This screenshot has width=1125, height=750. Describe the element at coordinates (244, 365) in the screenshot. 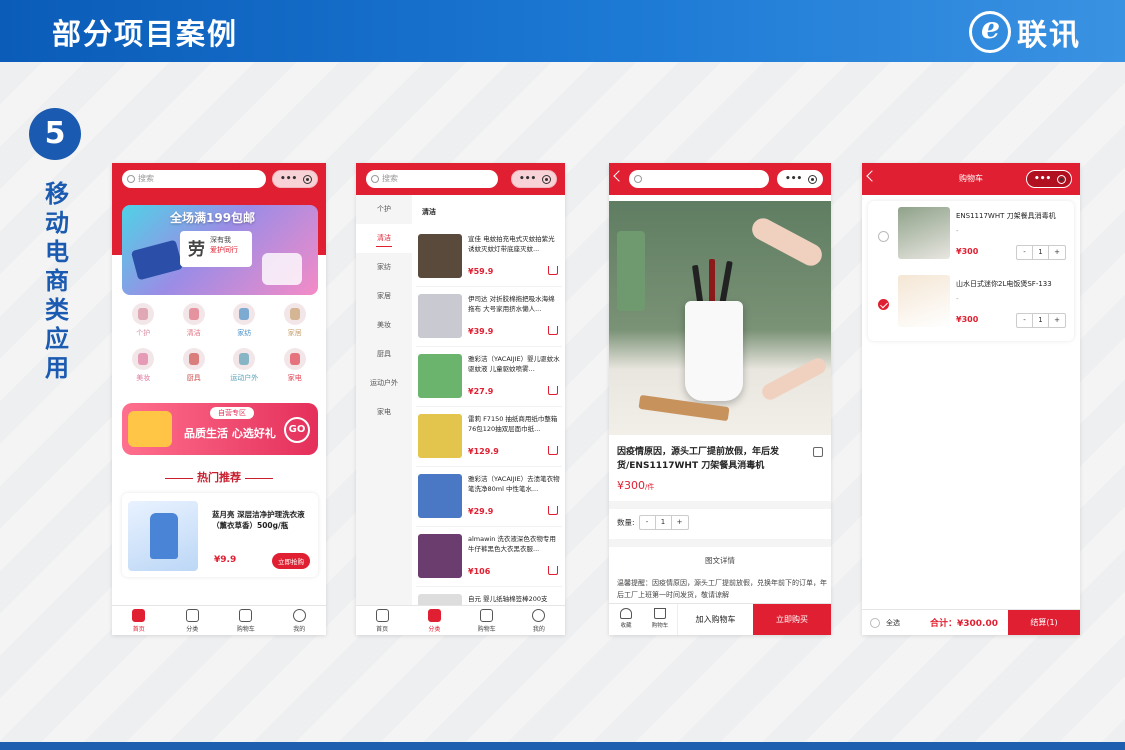

I see `category-item: 运动户外` at that location.